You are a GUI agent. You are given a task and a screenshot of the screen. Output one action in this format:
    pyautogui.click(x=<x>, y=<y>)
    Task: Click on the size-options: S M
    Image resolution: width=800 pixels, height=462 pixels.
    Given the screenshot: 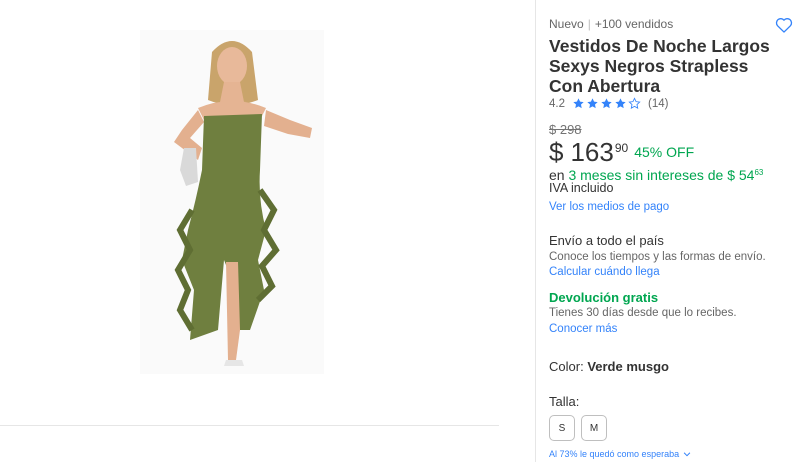 What is the action you would take?
    pyautogui.click(x=581, y=428)
    